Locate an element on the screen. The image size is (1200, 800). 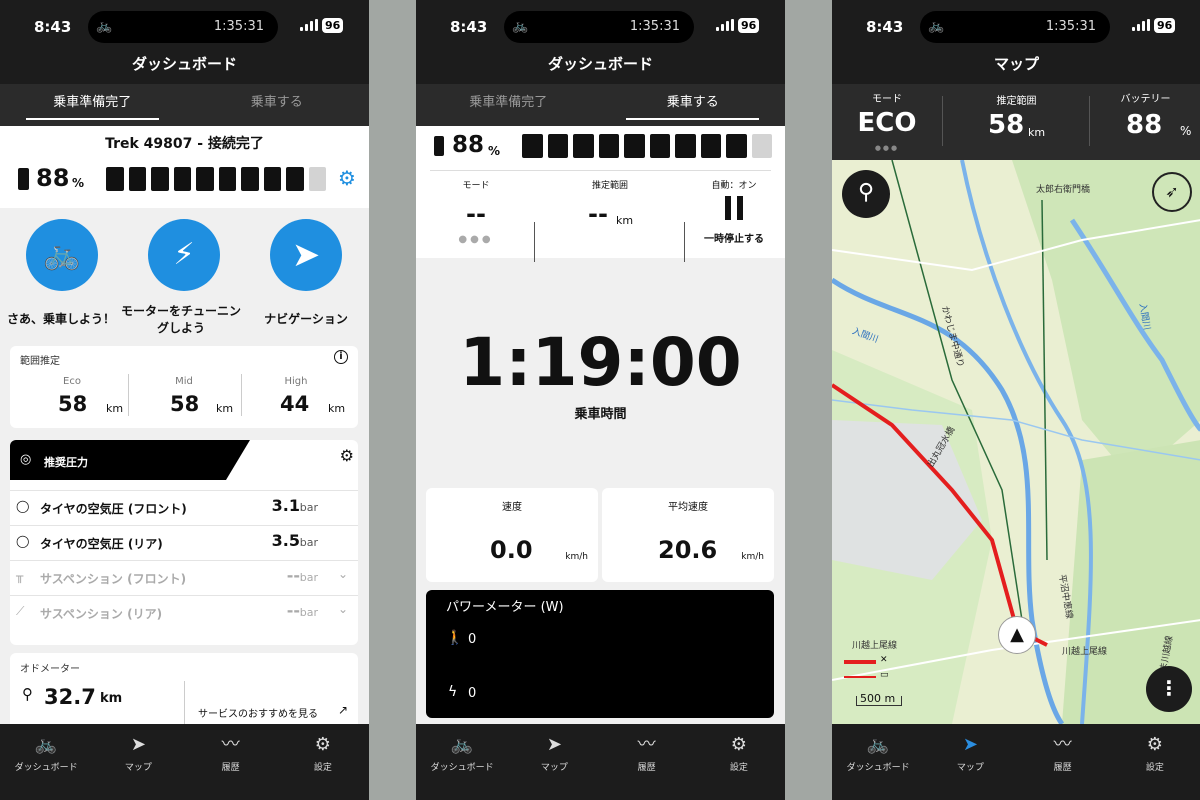
speed-value: 0.0 is located at coordinates (511, 550).